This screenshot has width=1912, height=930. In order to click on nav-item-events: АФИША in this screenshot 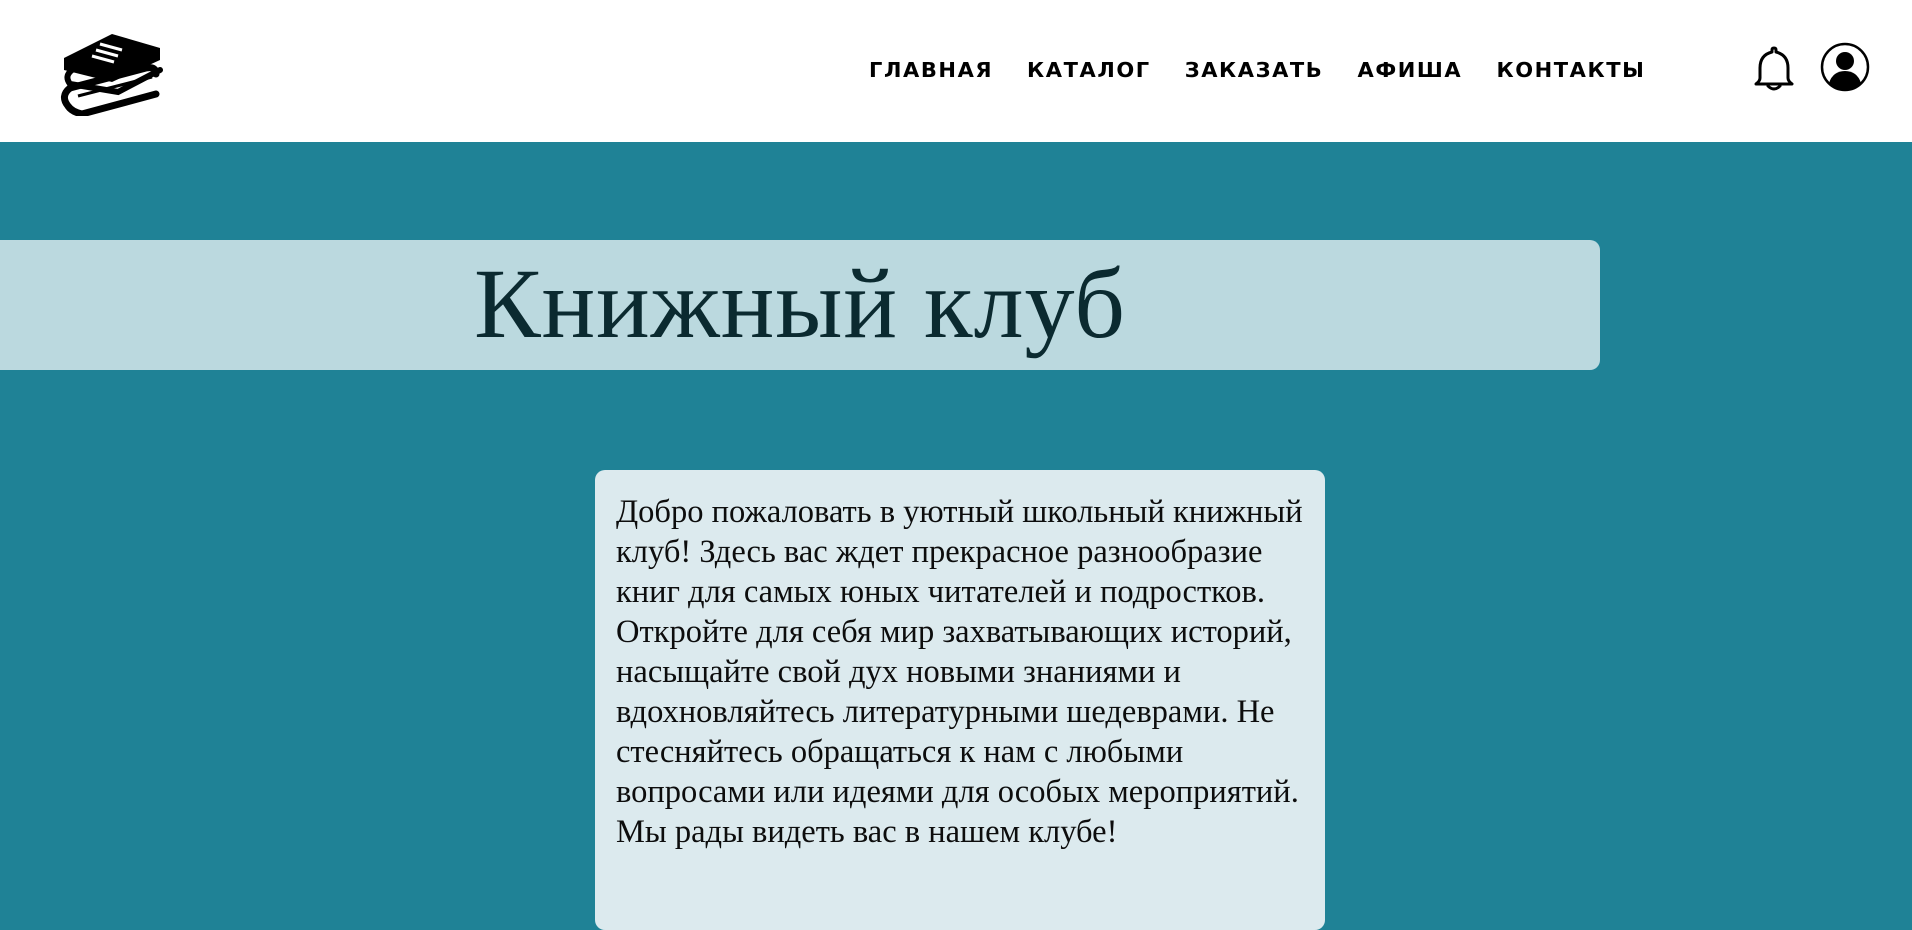, I will do `click(1410, 70)`.